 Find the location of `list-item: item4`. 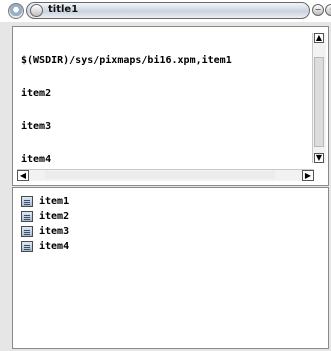

list-item: item4 is located at coordinates (45, 246).